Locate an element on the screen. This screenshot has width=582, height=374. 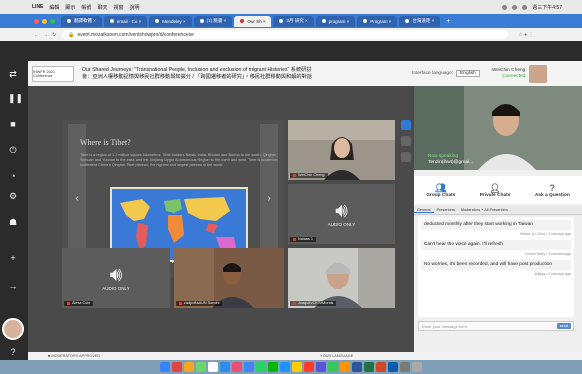
browser-tab: email - Co × is located at coordinates (125, 21).